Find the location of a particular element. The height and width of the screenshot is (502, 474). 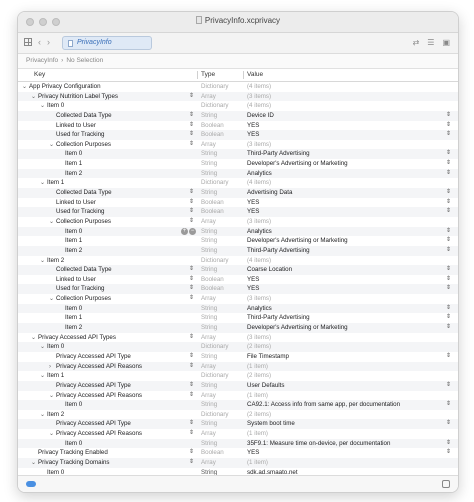

row-value: Analytics is located at coordinates (259, 309).